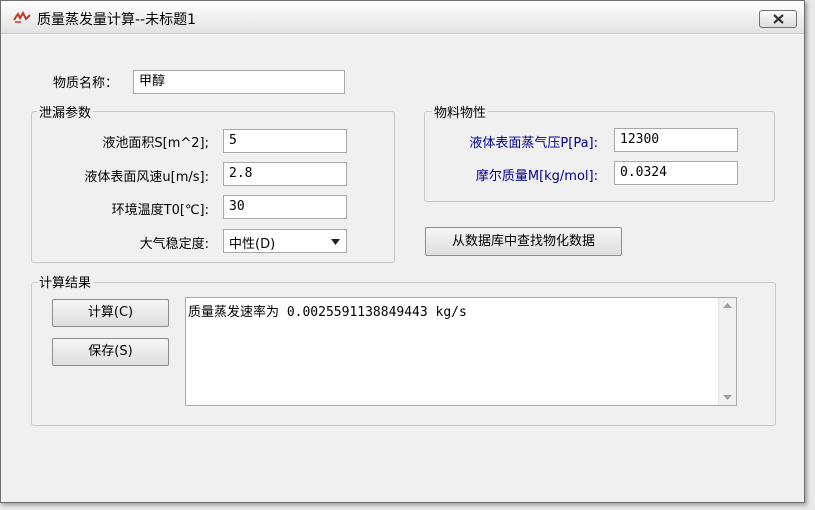  Describe the element at coordinates (117, 20) in the screenshot. I see `window-title: 质量蒸发量计算--未标题1` at that location.